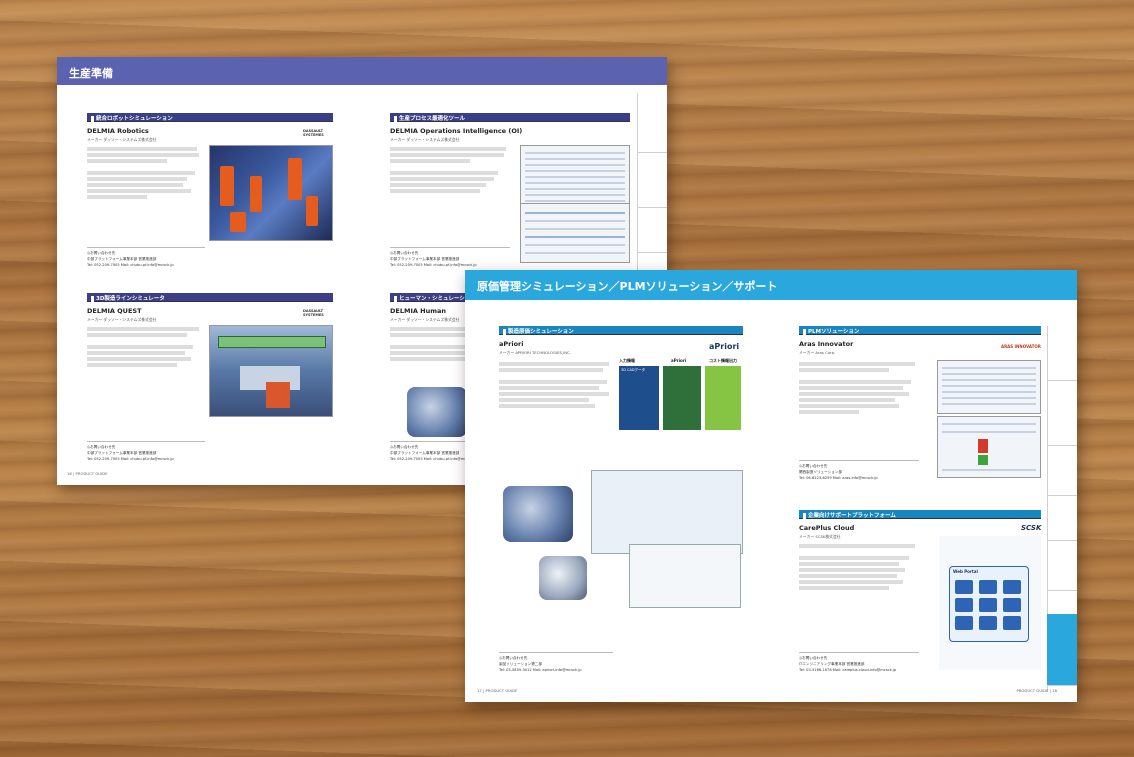  Describe the element at coordinates (724, 346) in the screenshot. I see `apriori-logo: aPriori` at that location.